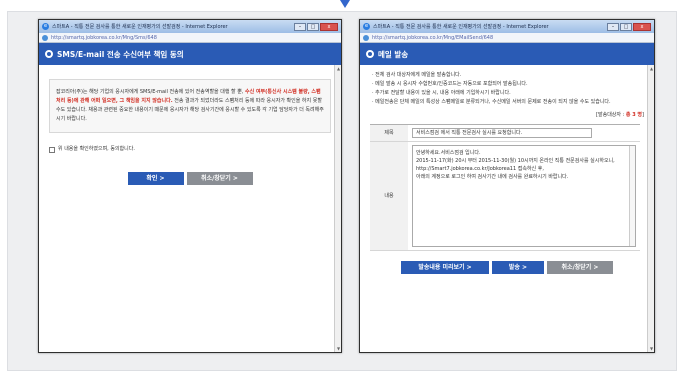  What do you see at coordinates (441, 93) in the screenshot?
I see `instruction-item: · 추가로 전달할 내용이 있을 시, 내용 아래에 기입하시기 바랍니다.` at bounding box center [441, 93].